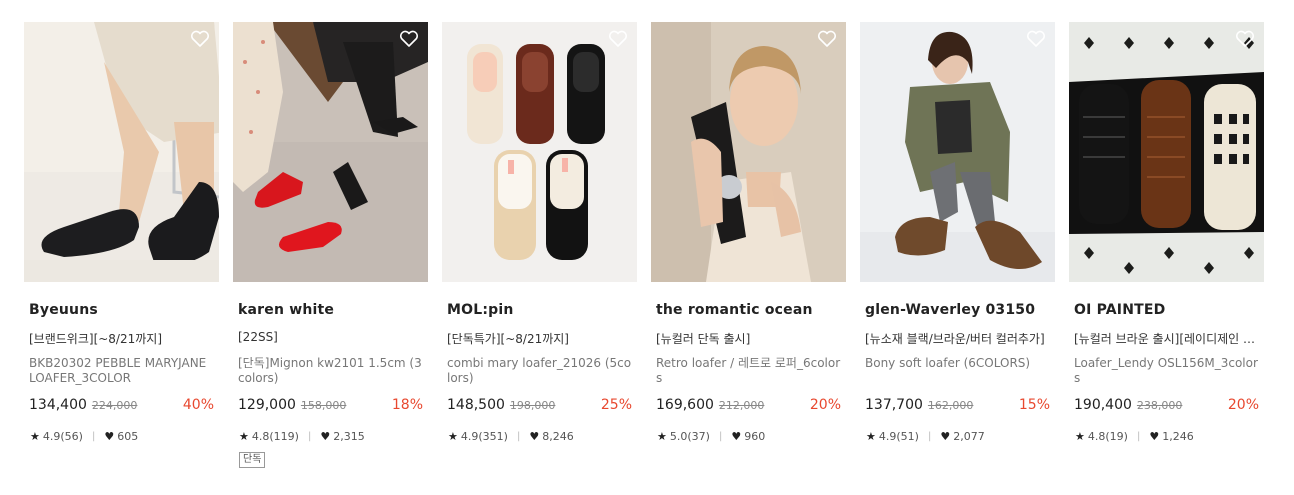 Image resolution: width=1294 pixels, height=495 pixels. What do you see at coordinates (955, 339) in the screenshot?
I see `promo-text: [뉴소재 블랙/브라운/버터 컬러추가]` at bounding box center [955, 339].